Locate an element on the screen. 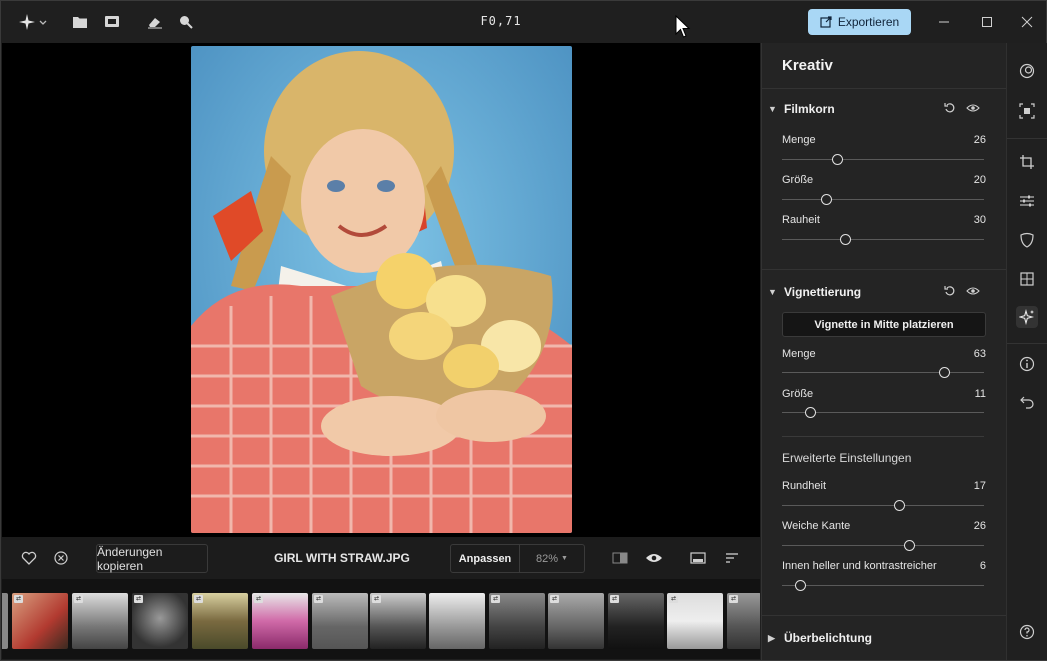 The height and width of the screenshot is (661, 1047). compare-split-icon is located at coordinates (620, 558).